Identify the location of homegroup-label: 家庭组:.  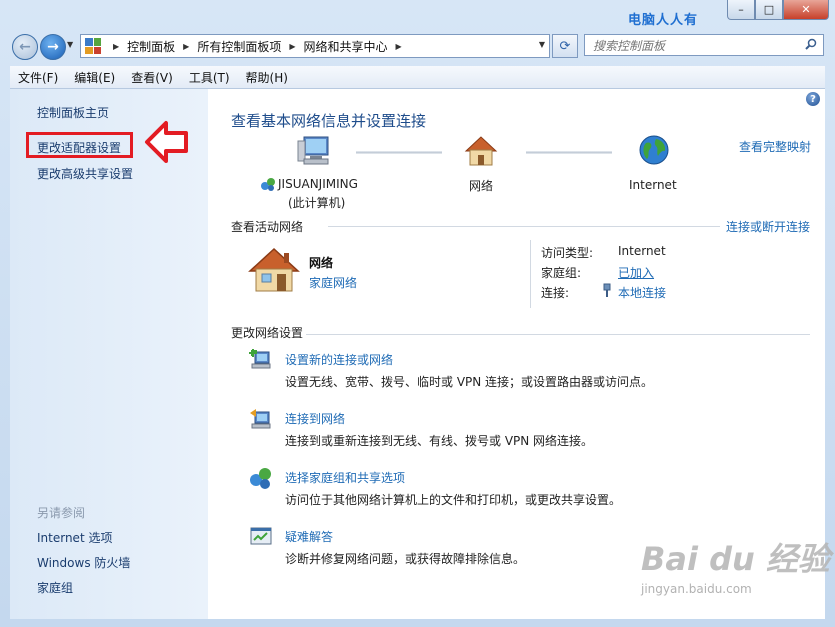
(561, 273).